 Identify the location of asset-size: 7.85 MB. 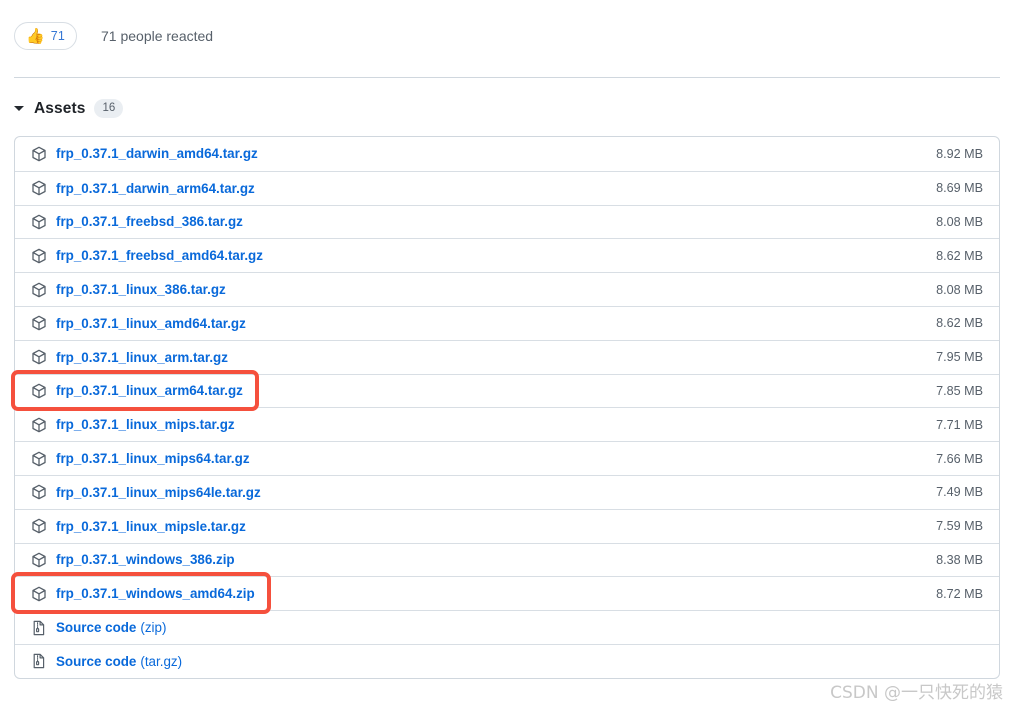
(959, 390).